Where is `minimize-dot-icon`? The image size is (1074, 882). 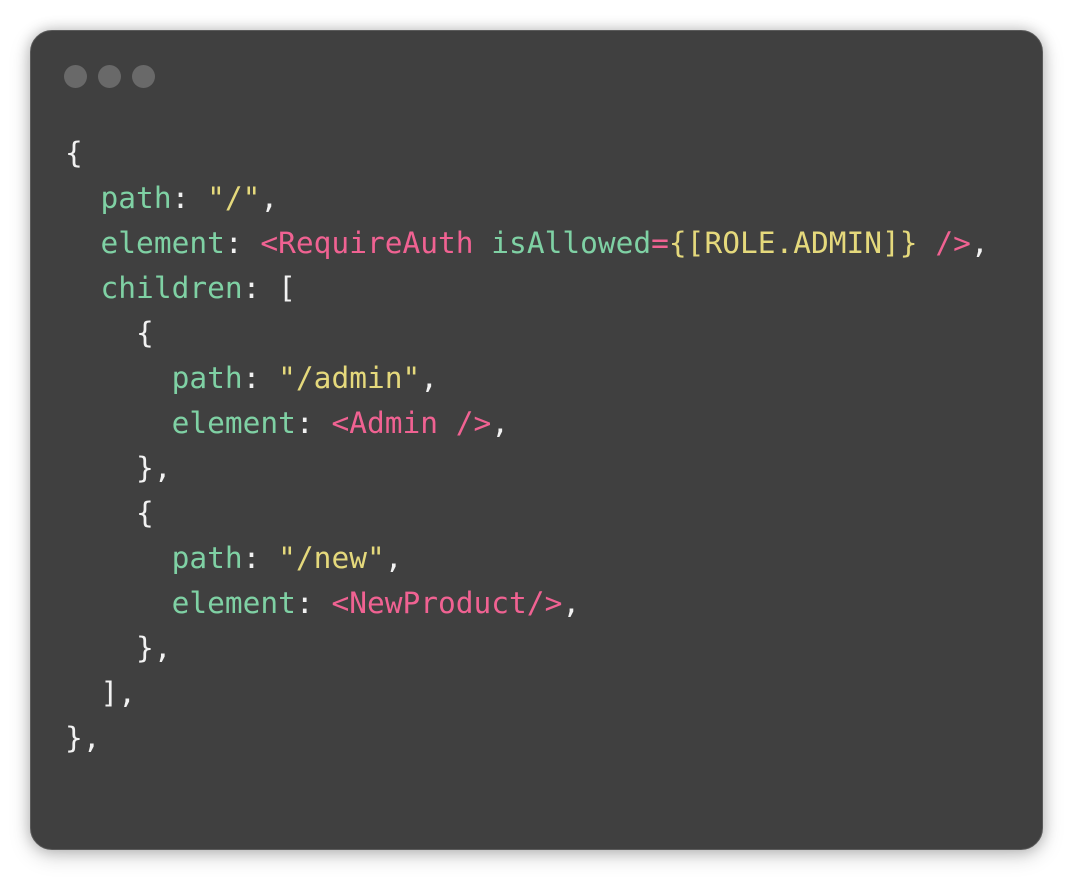 minimize-dot-icon is located at coordinates (109, 76).